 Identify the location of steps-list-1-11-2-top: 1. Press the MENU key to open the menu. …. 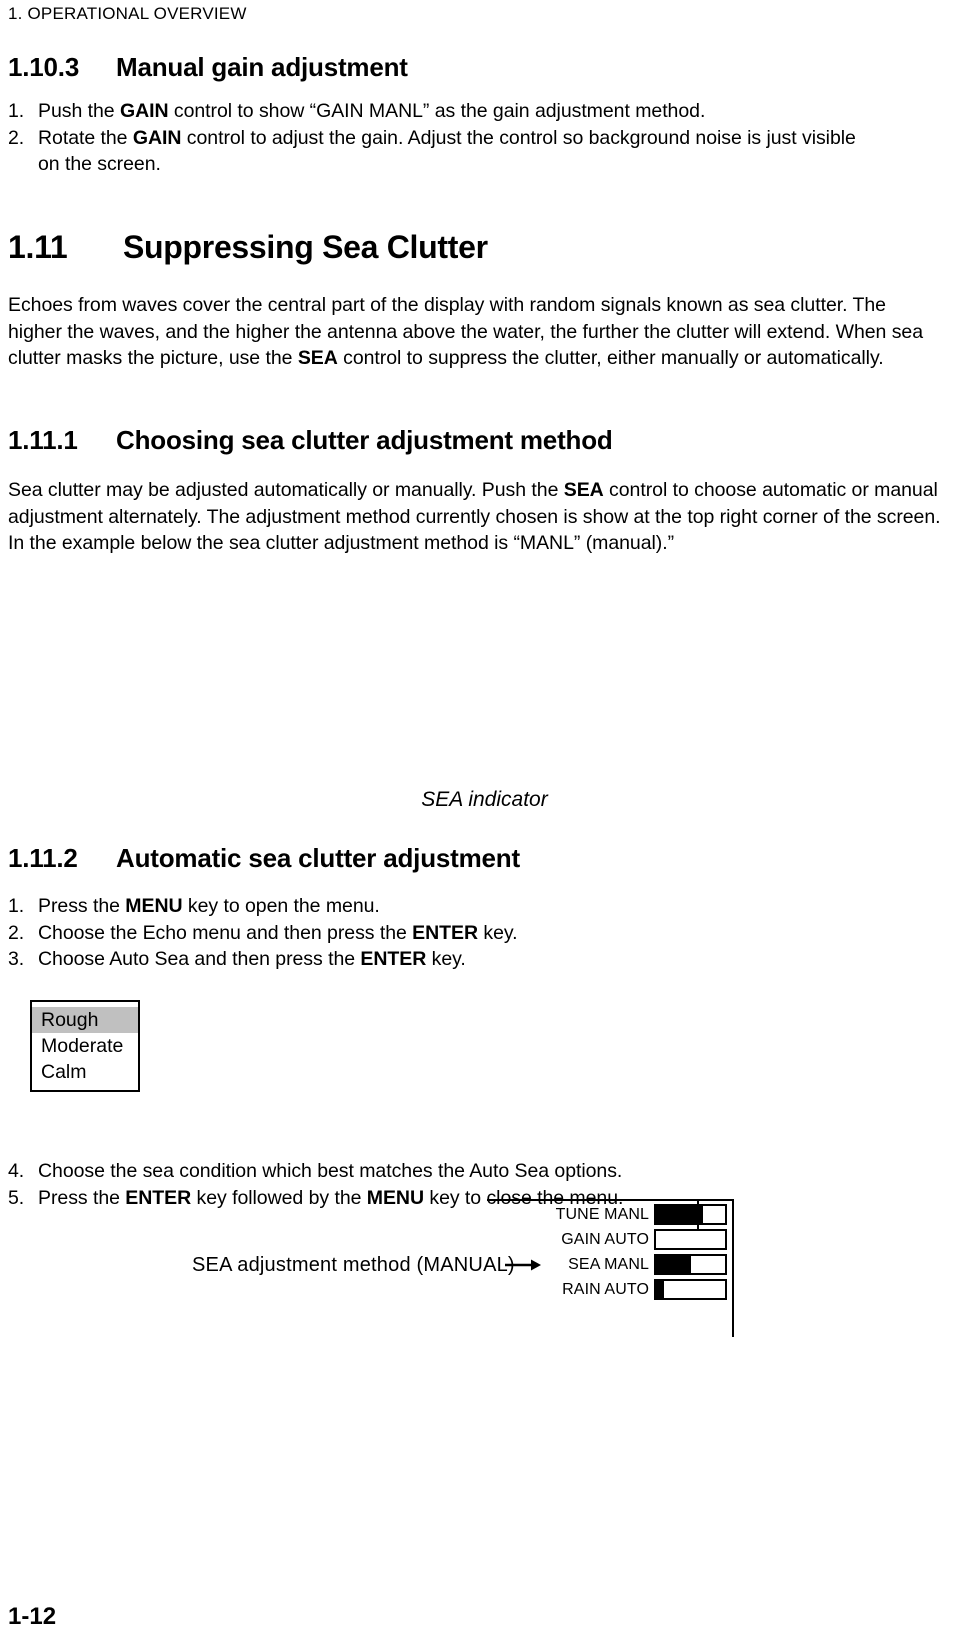
(468, 933).